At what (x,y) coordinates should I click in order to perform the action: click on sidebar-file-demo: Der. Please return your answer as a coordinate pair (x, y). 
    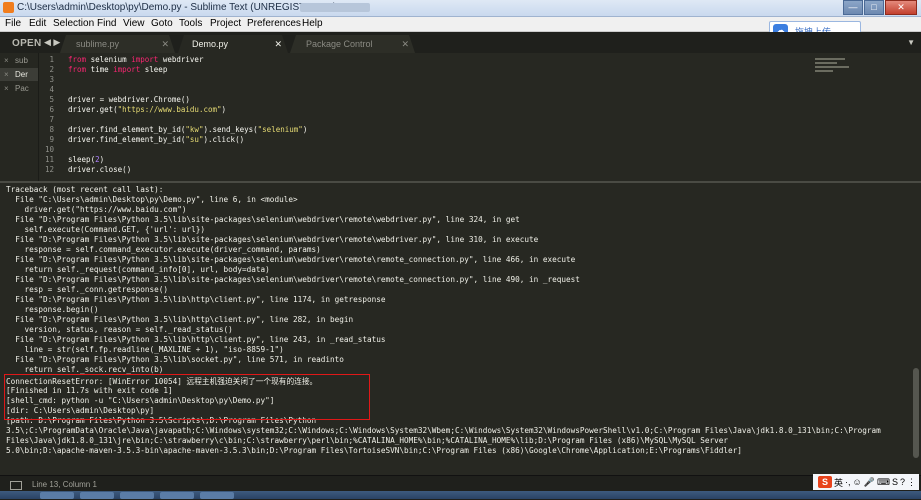
    Looking at the image, I should click on (21, 74).